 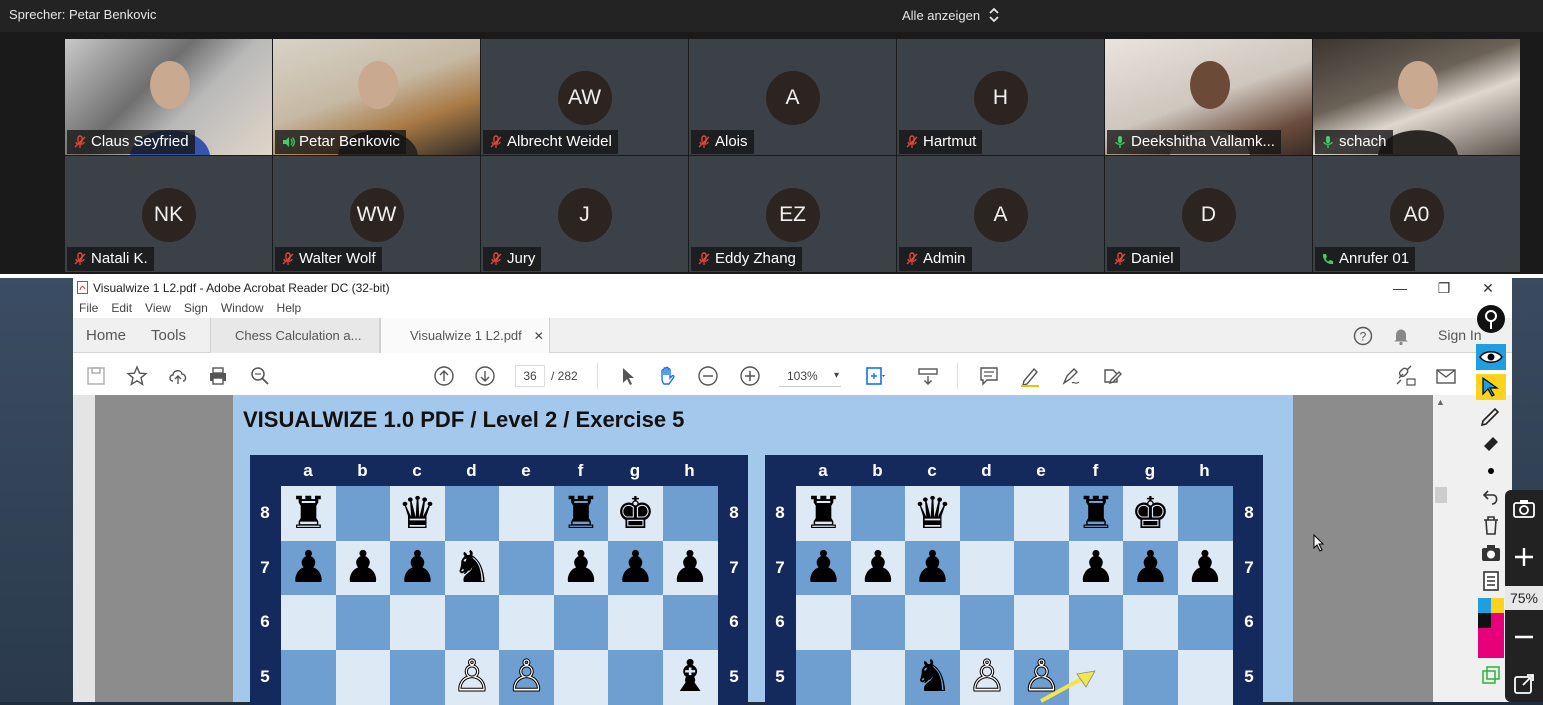 I want to click on participant-tile: AW Albrecht Weidel, so click(x=584, y=97).